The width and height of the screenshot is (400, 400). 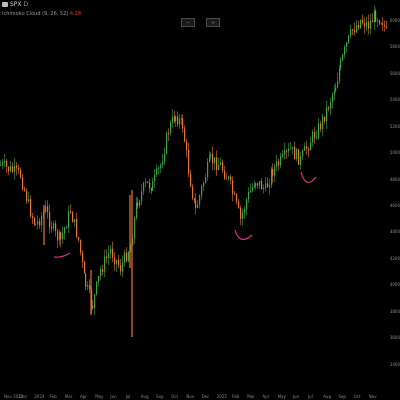 What do you see at coordinates (394, 100) in the screenshot?
I see `price-axis-label: 5400` at bounding box center [394, 100].